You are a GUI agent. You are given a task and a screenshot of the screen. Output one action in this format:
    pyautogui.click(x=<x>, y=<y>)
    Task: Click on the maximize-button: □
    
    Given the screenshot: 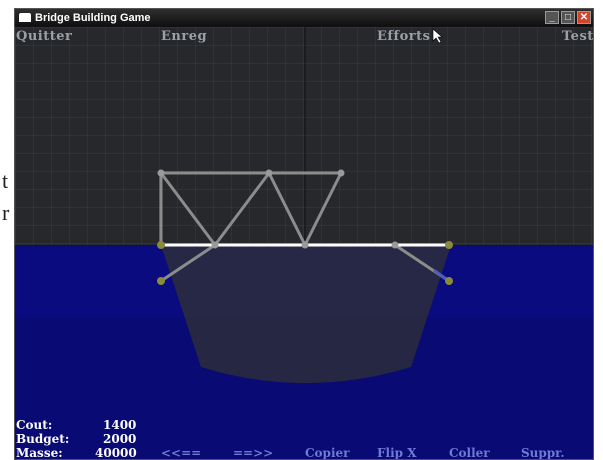 What is the action you would take?
    pyautogui.click(x=568, y=17)
    